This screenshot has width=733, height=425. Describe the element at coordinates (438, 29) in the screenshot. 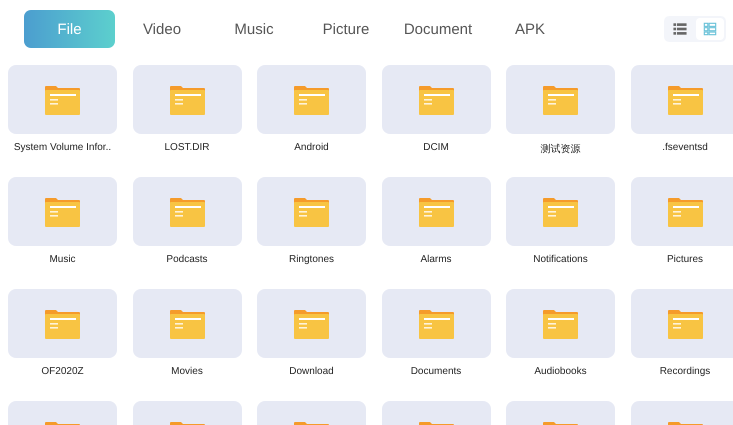

I see `tab: Document` at that location.